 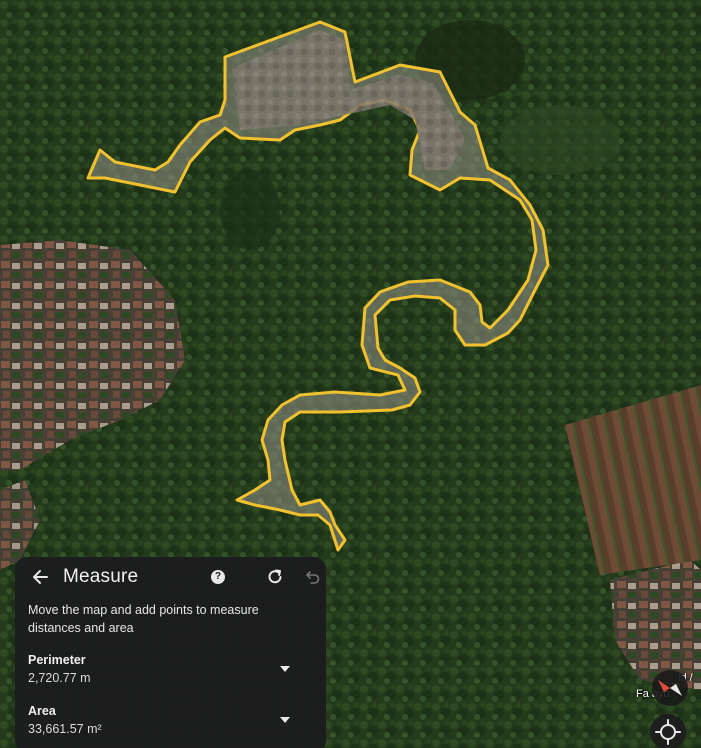 I want to click on reset-icon, so click(x=275, y=577).